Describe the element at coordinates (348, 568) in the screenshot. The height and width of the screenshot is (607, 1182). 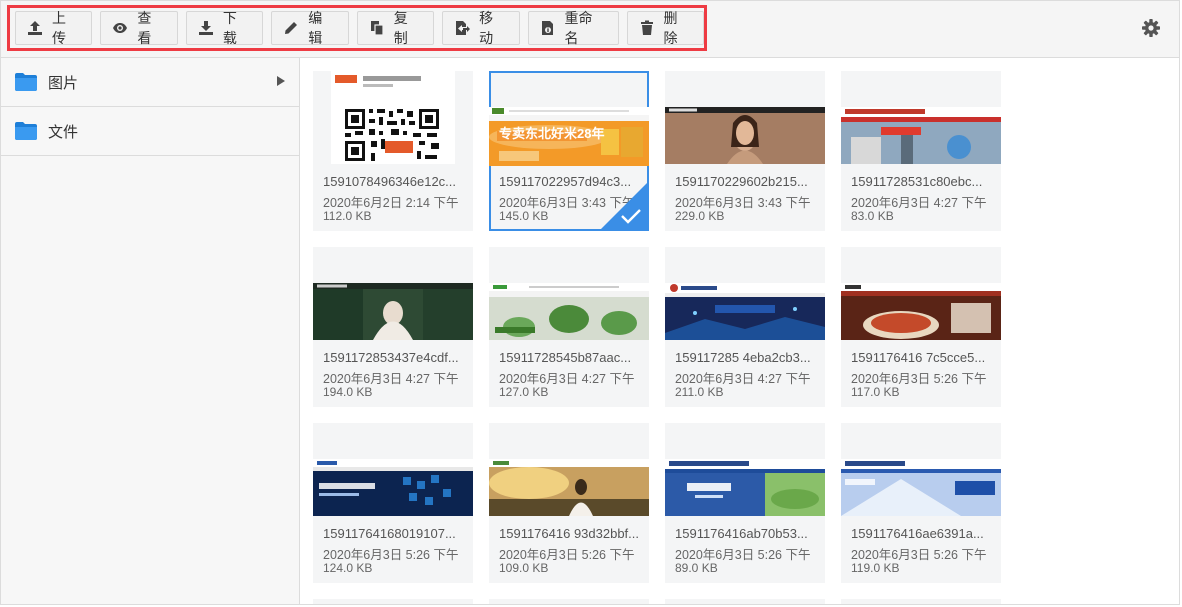
I see `file-size: 124.0 KB` at that location.